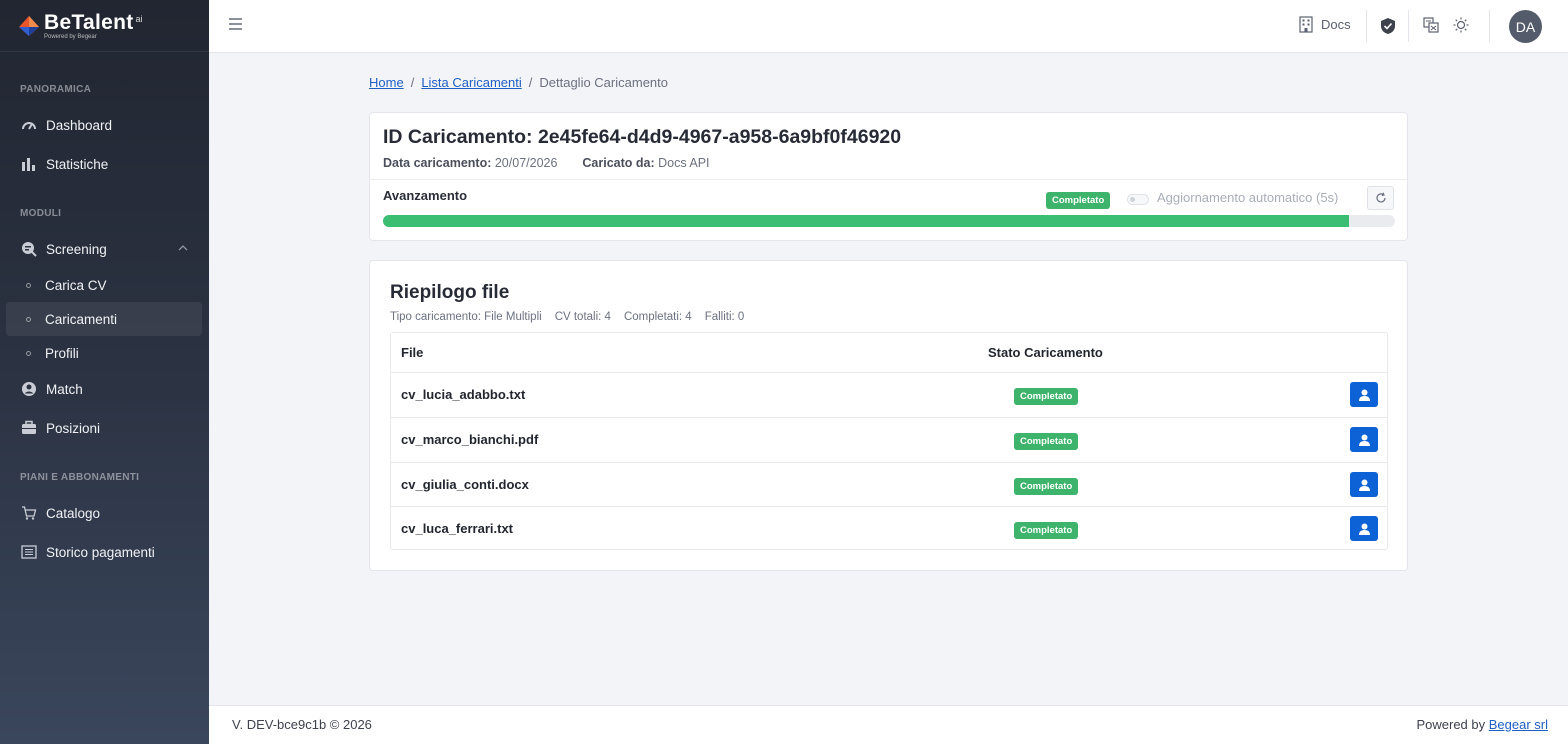 The height and width of the screenshot is (744, 1568). What do you see at coordinates (70, 36) in the screenshot?
I see `brand-sub: Powered by Begear` at bounding box center [70, 36].